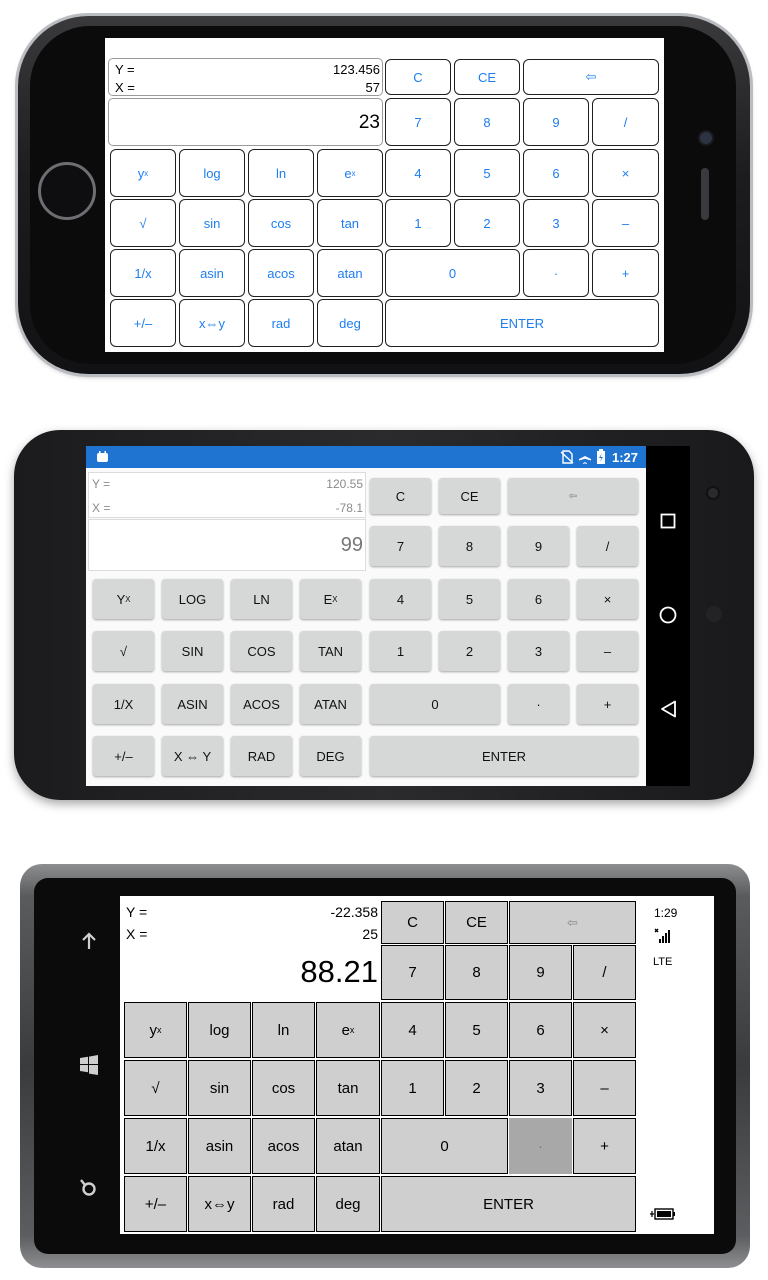 This screenshot has width=768, height=1280. Describe the element at coordinates (668, 709) in the screenshot. I see `back-triangle-icon` at that location.